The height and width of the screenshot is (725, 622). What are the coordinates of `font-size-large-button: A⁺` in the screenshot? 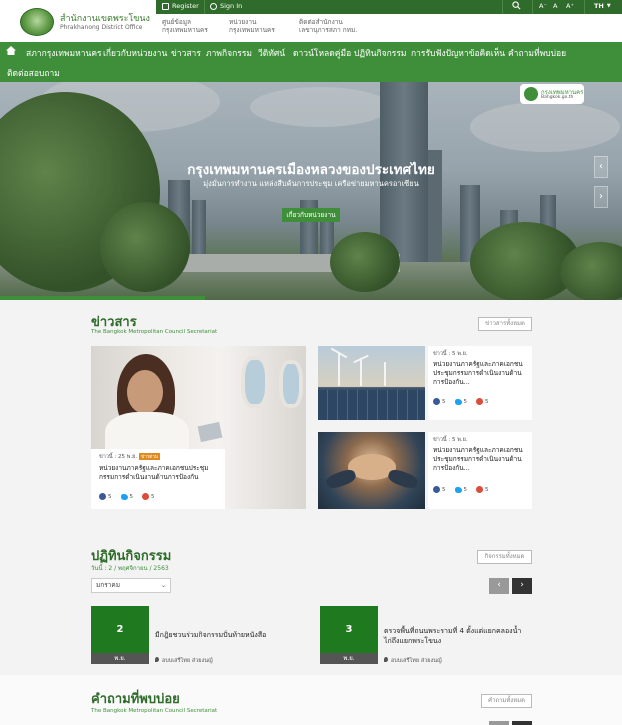 It's located at (570, 6).